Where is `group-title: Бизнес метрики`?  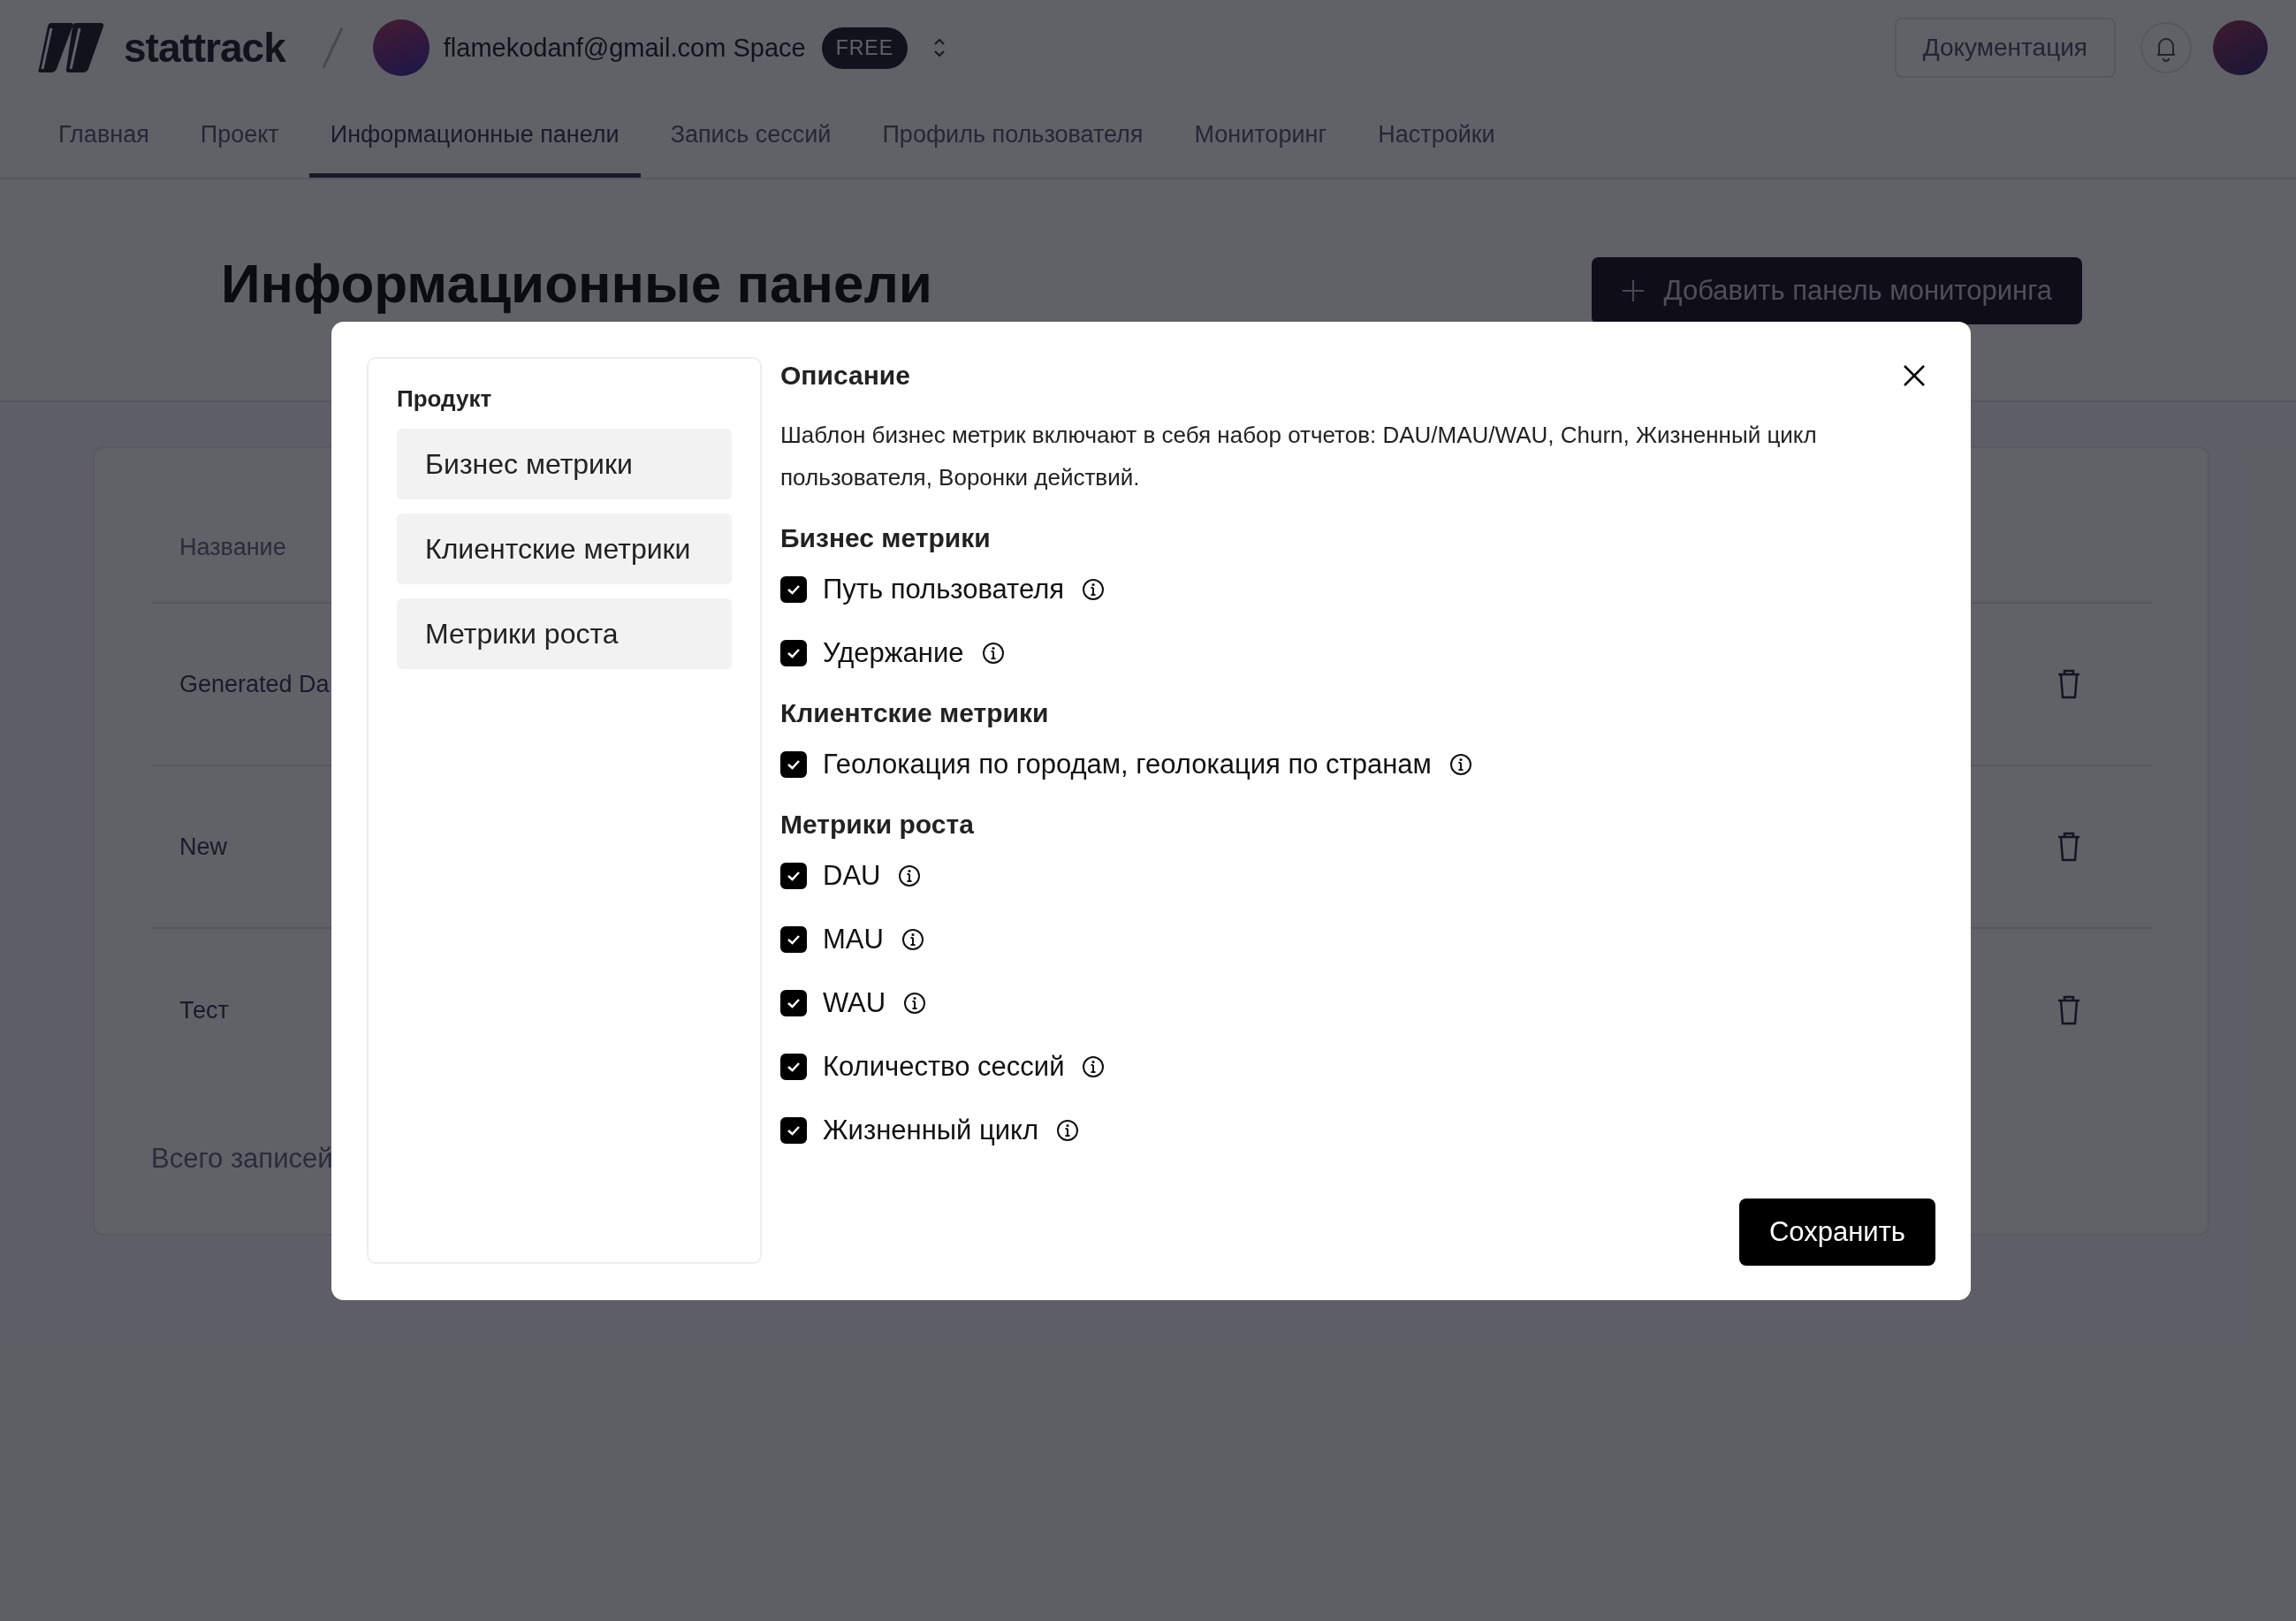 group-title: Бизнес метрики is located at coordinates (886, 538).